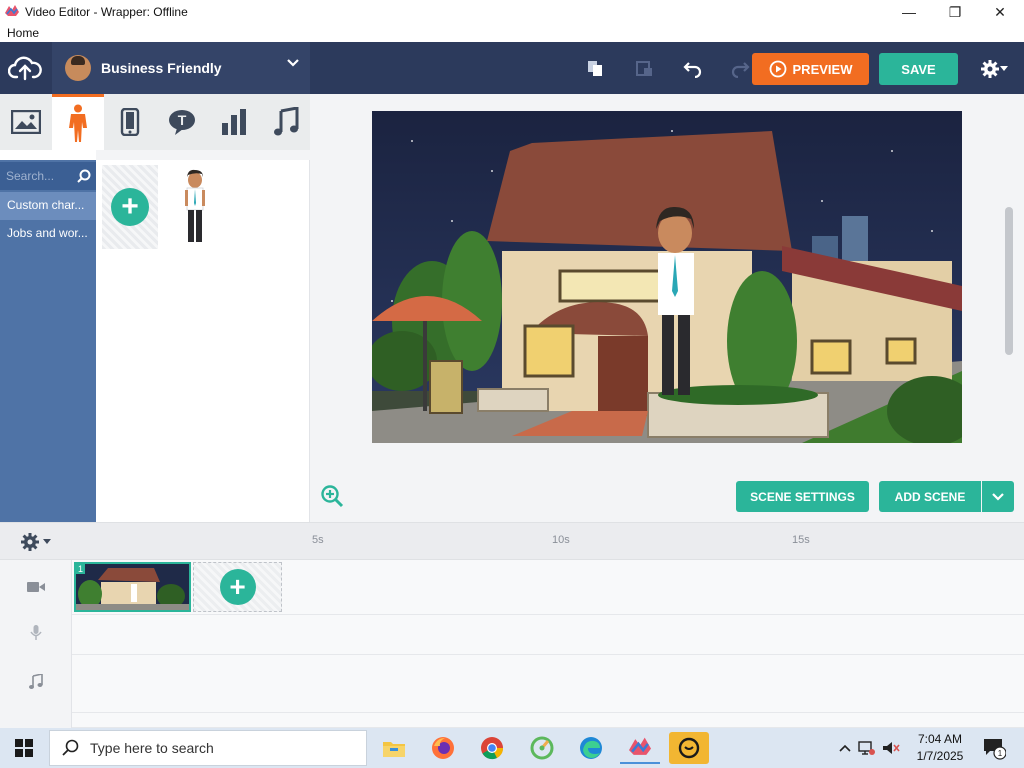  What do you see at coordinates (26, 122) in the screenshot?
I see `tab-backgrounds` at bounding box center [26, 122].